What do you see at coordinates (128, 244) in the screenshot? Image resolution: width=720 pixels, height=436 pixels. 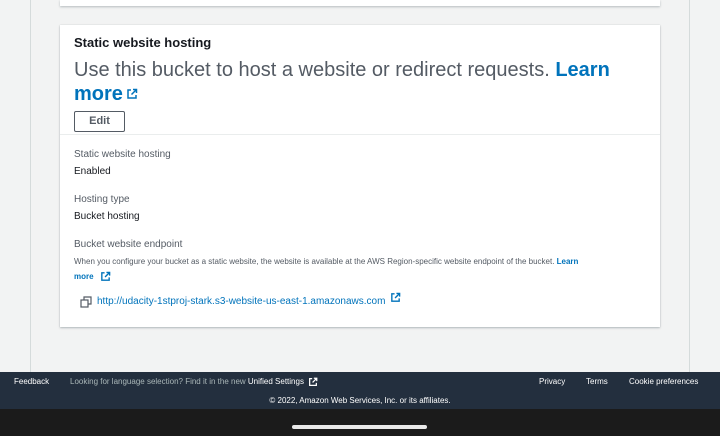 I see `endpoint-label: Bucket website endpoint` at bounding box center [128, 244].